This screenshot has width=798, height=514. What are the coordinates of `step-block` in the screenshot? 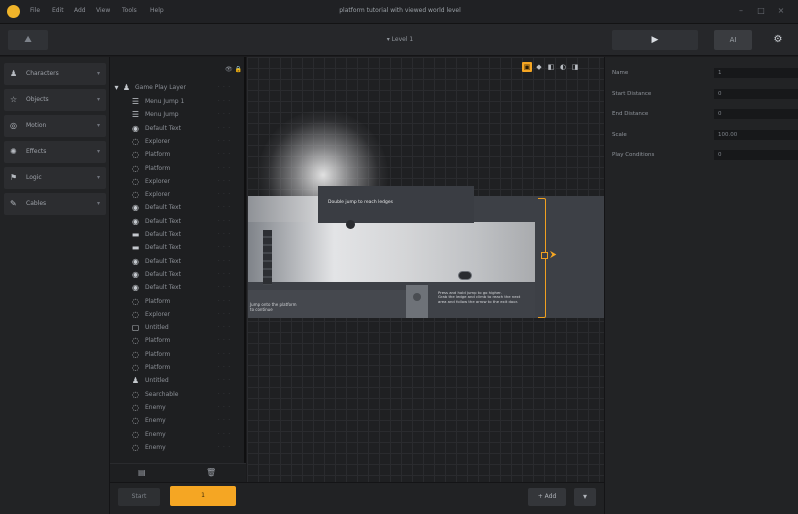 It's located at (417, 301).